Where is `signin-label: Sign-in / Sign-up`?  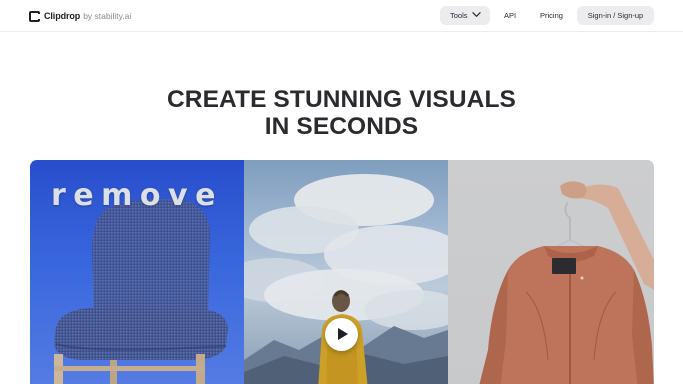
signin-label: Sign-in / Sign-up is located at coordinates (615, 15).